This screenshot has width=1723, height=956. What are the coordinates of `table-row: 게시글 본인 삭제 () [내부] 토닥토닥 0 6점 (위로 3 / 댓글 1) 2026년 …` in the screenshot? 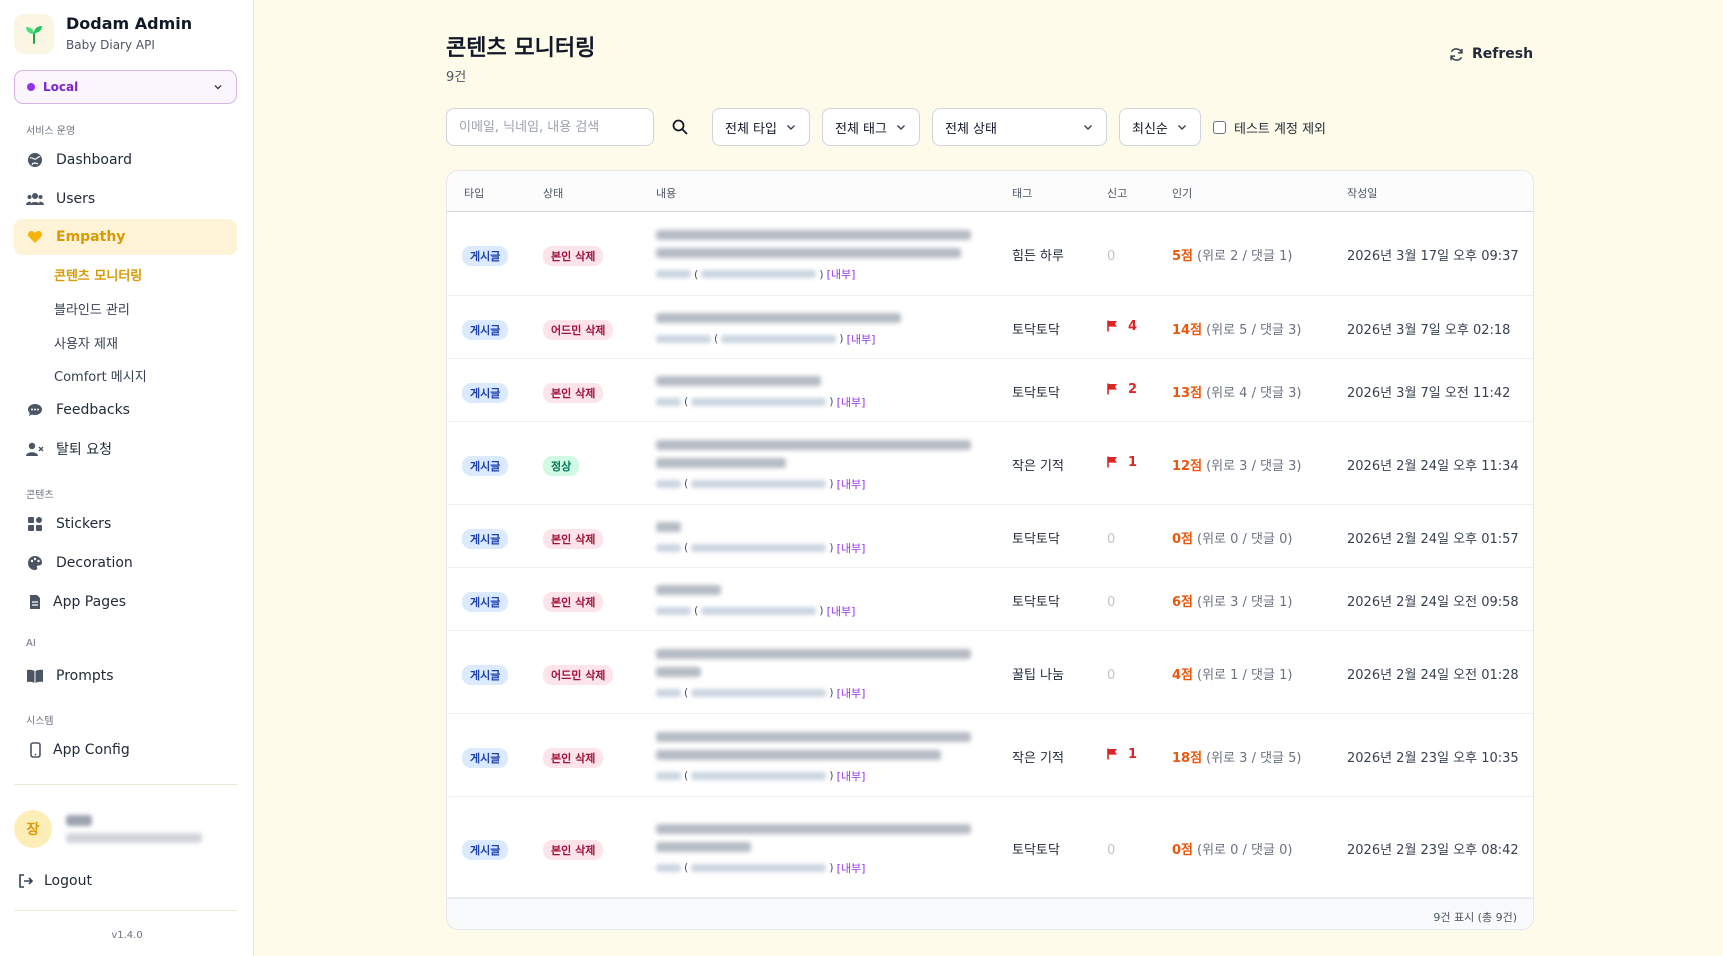 It's located at (990, 599).